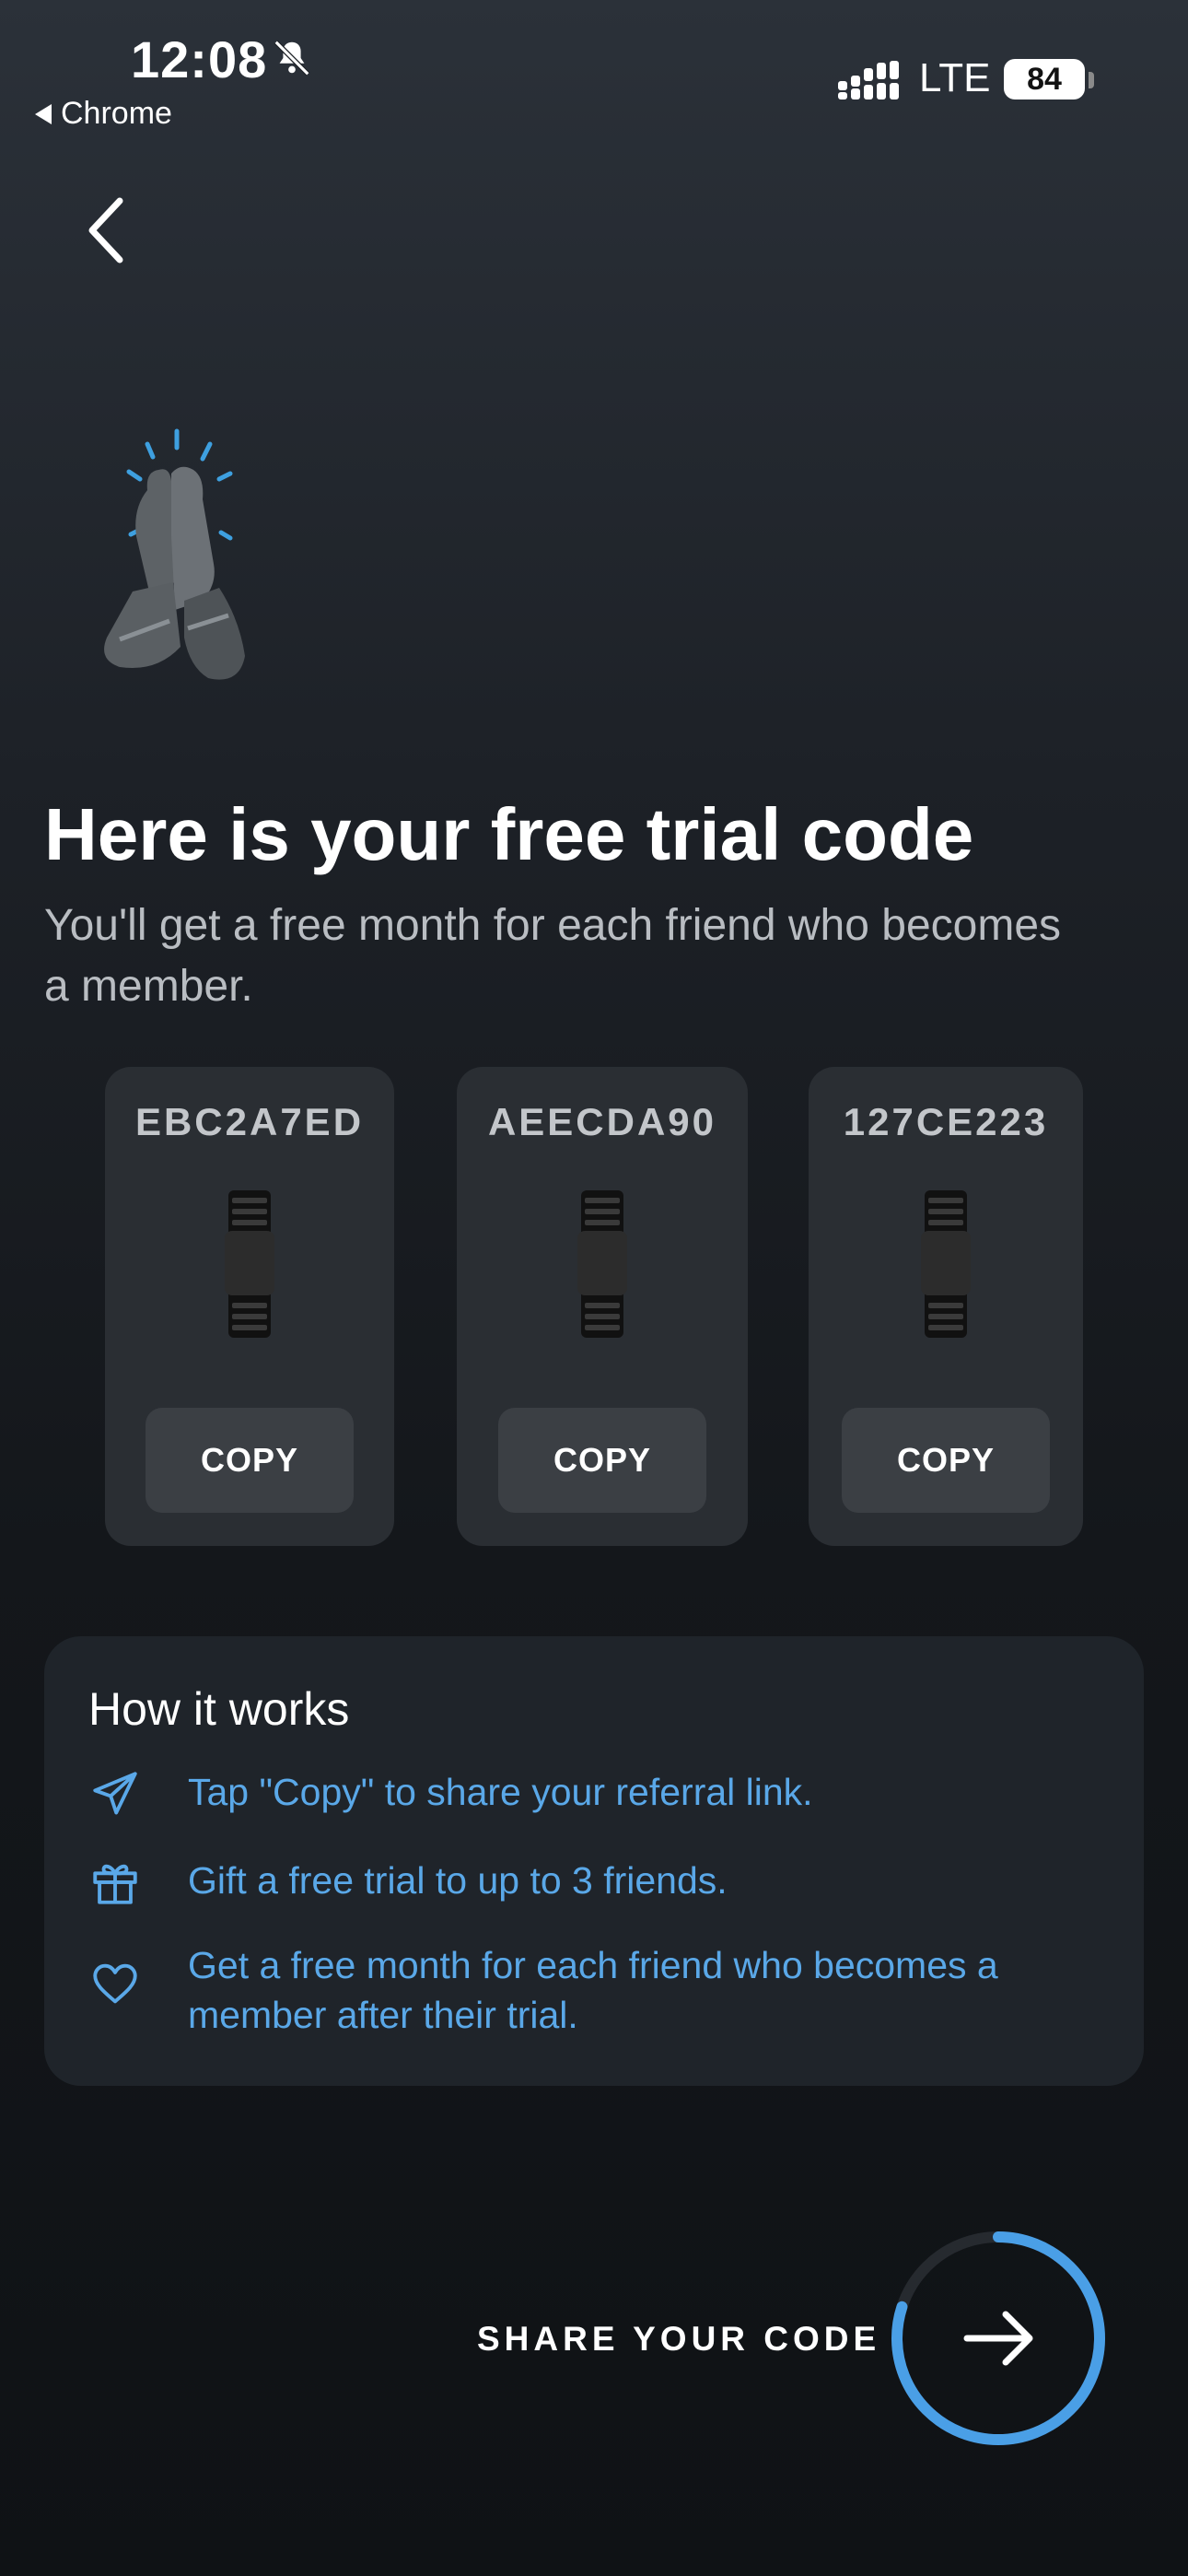 This screenshot has height=2576, width=1188. What do you see at coordinates (174, 554) in the screenshot?
I see `high-five-hands-icon` at bounding box center [174, 554].